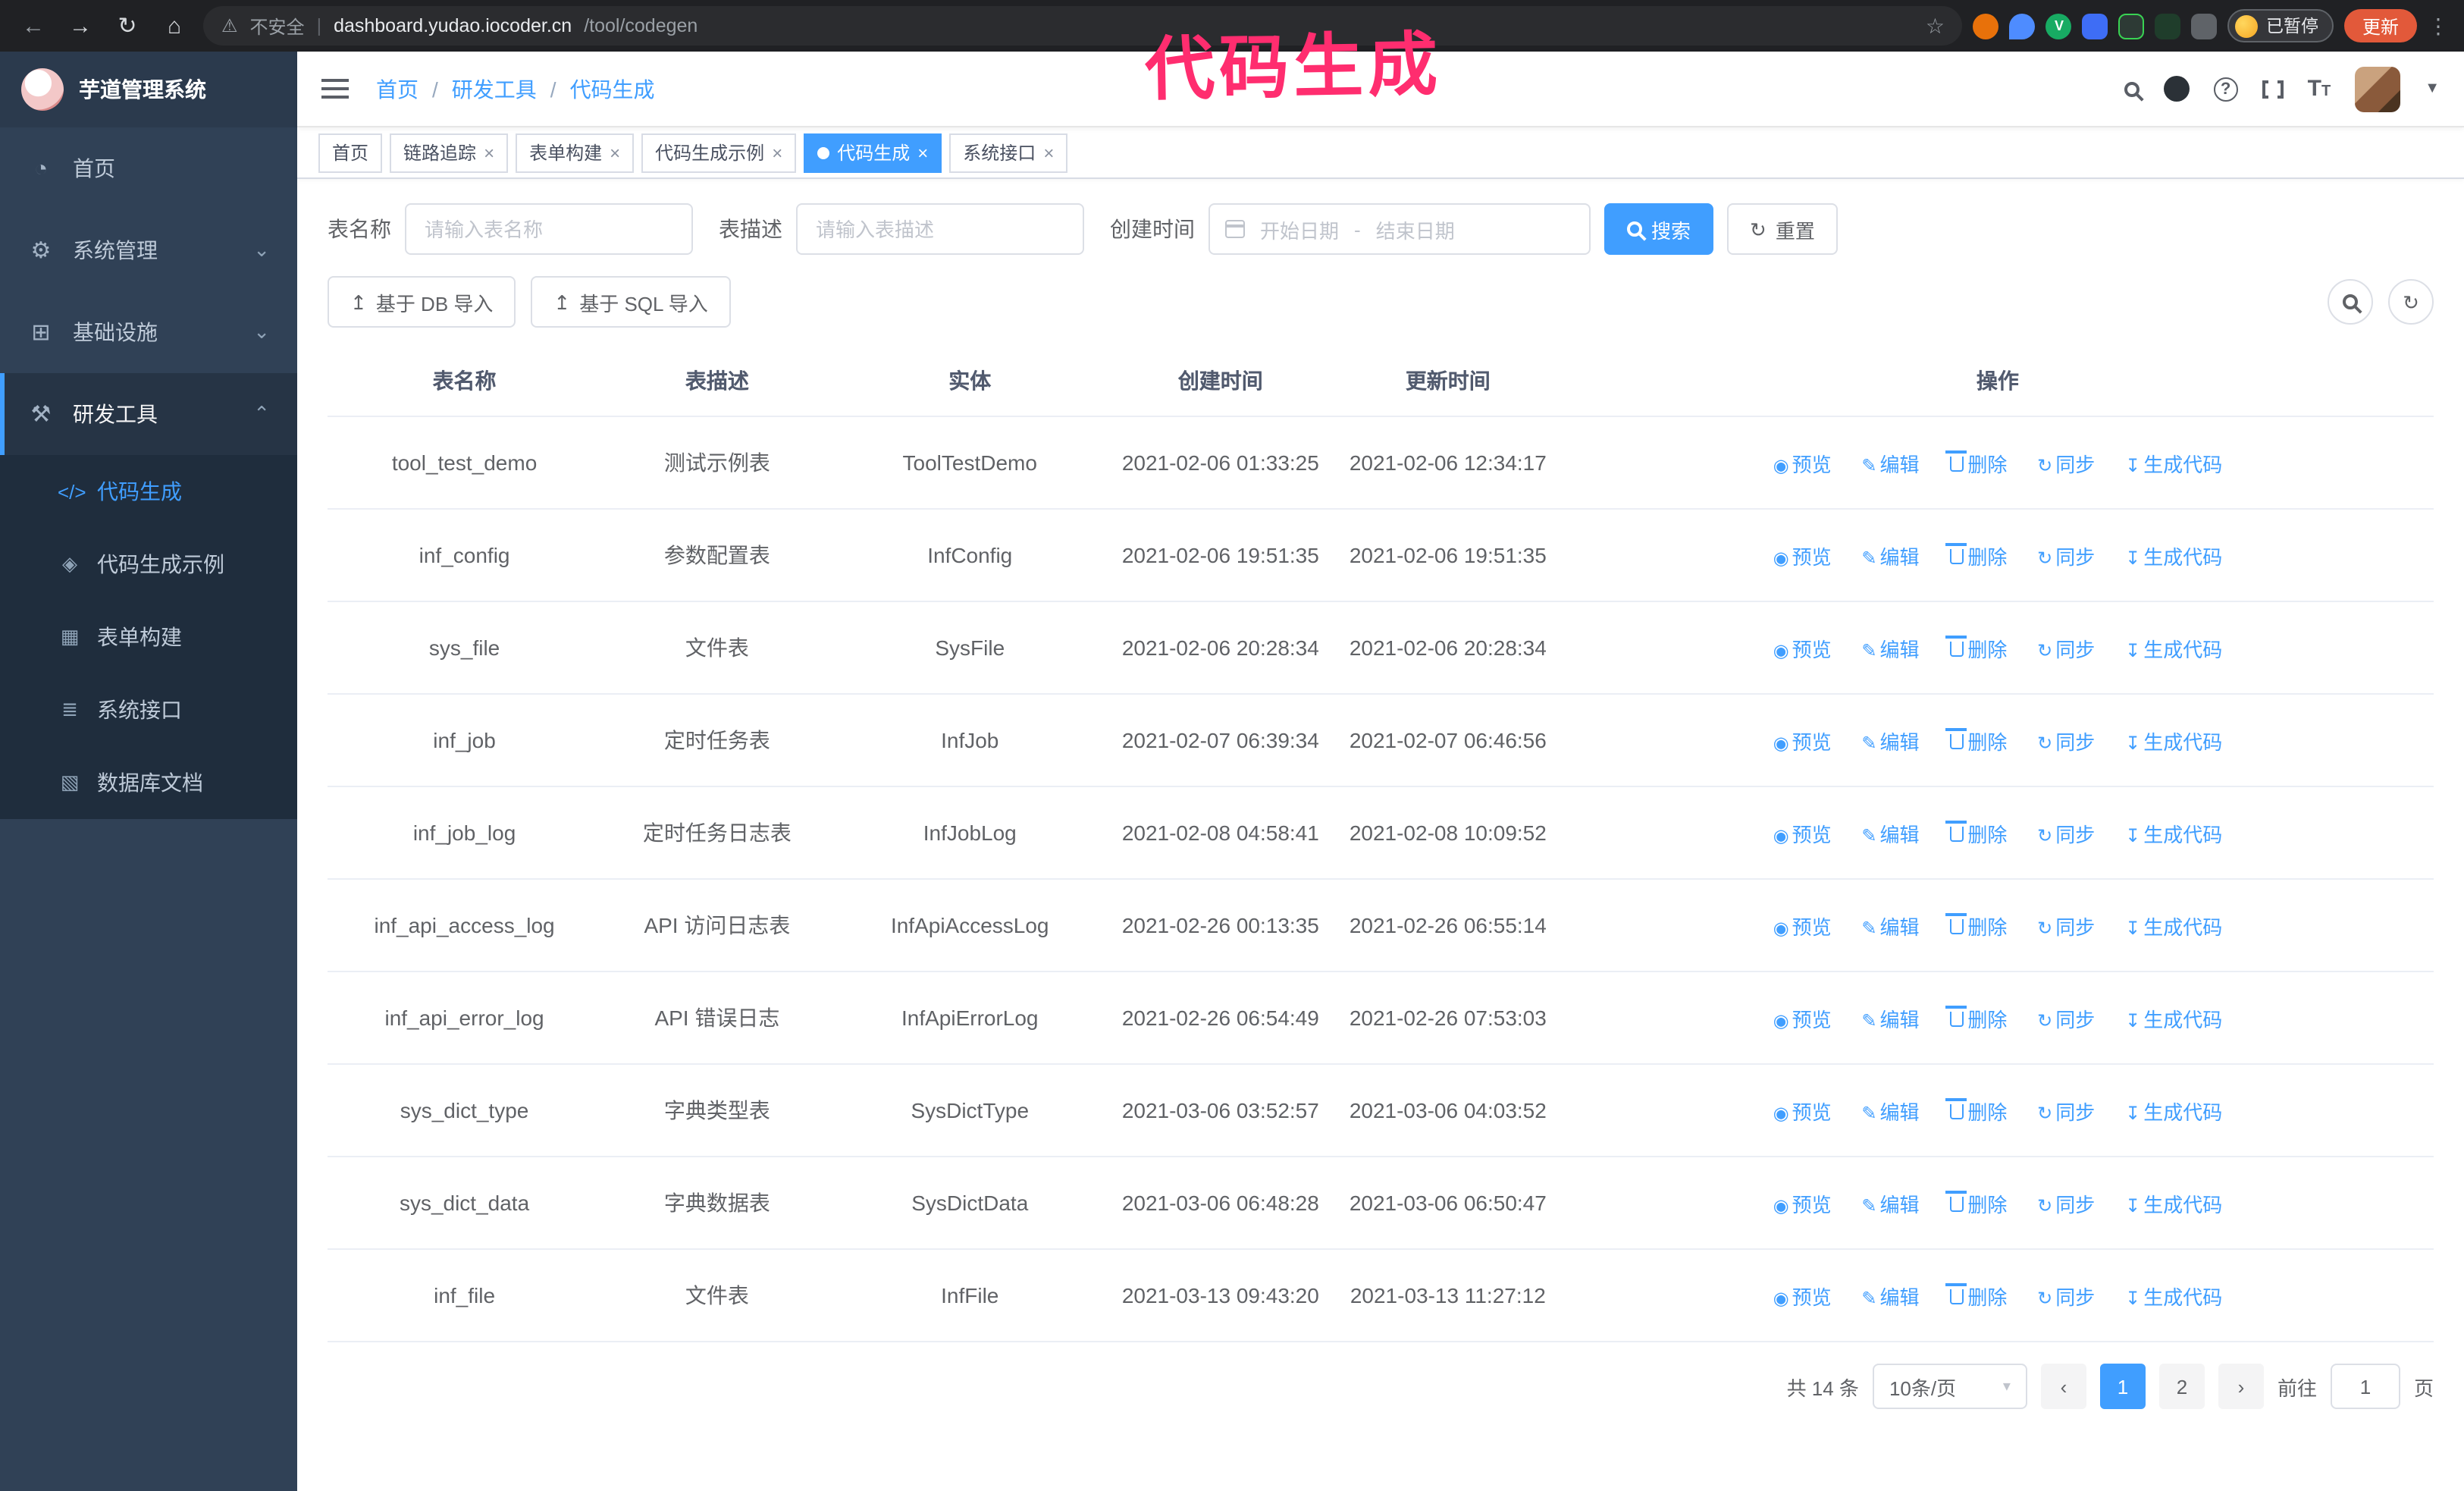 The height and width of the screenshot is (1491, 2464). Describe the element at coordinates (575, 152) in the screenshot. I see `tab-form-builder: 表单构建 ×` at that location.